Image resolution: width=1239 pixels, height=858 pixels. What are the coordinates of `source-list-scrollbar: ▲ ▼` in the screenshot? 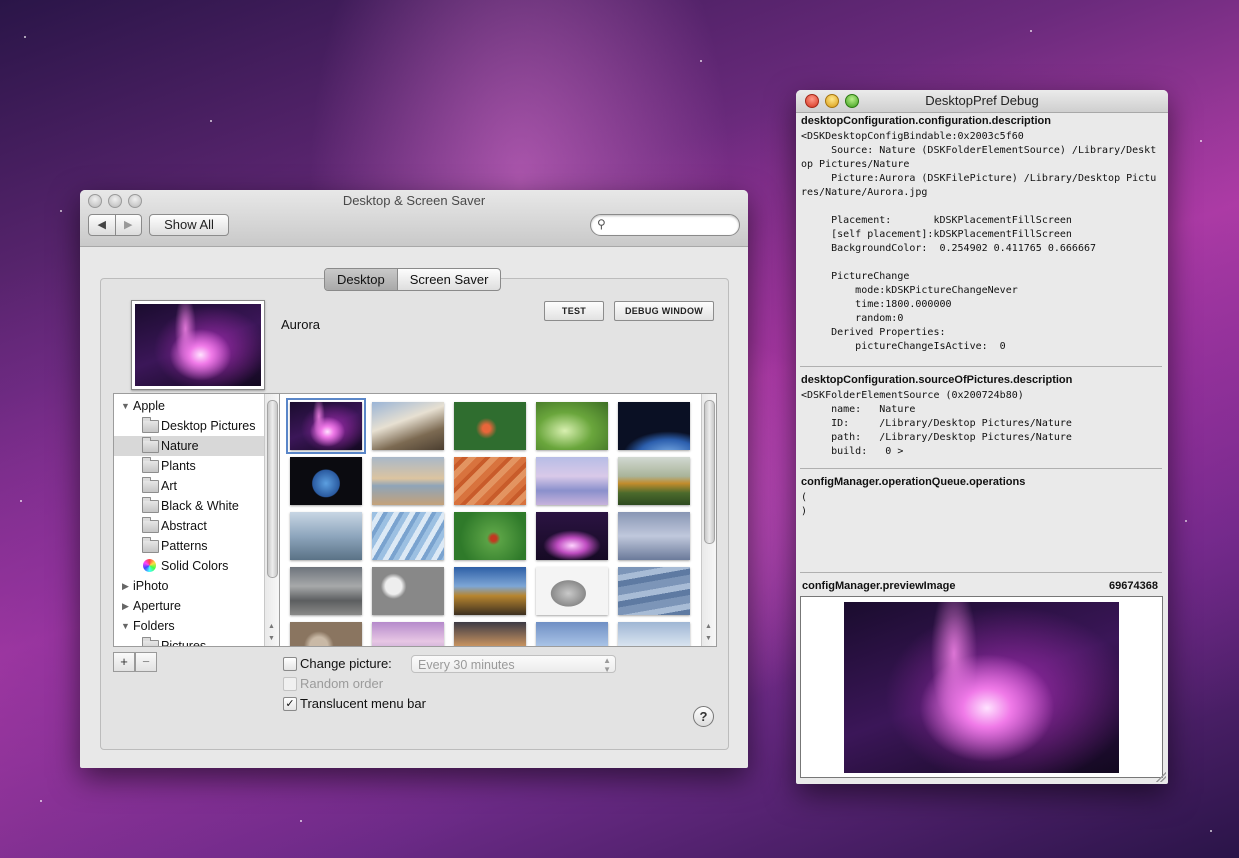 It's located at (271, 520).